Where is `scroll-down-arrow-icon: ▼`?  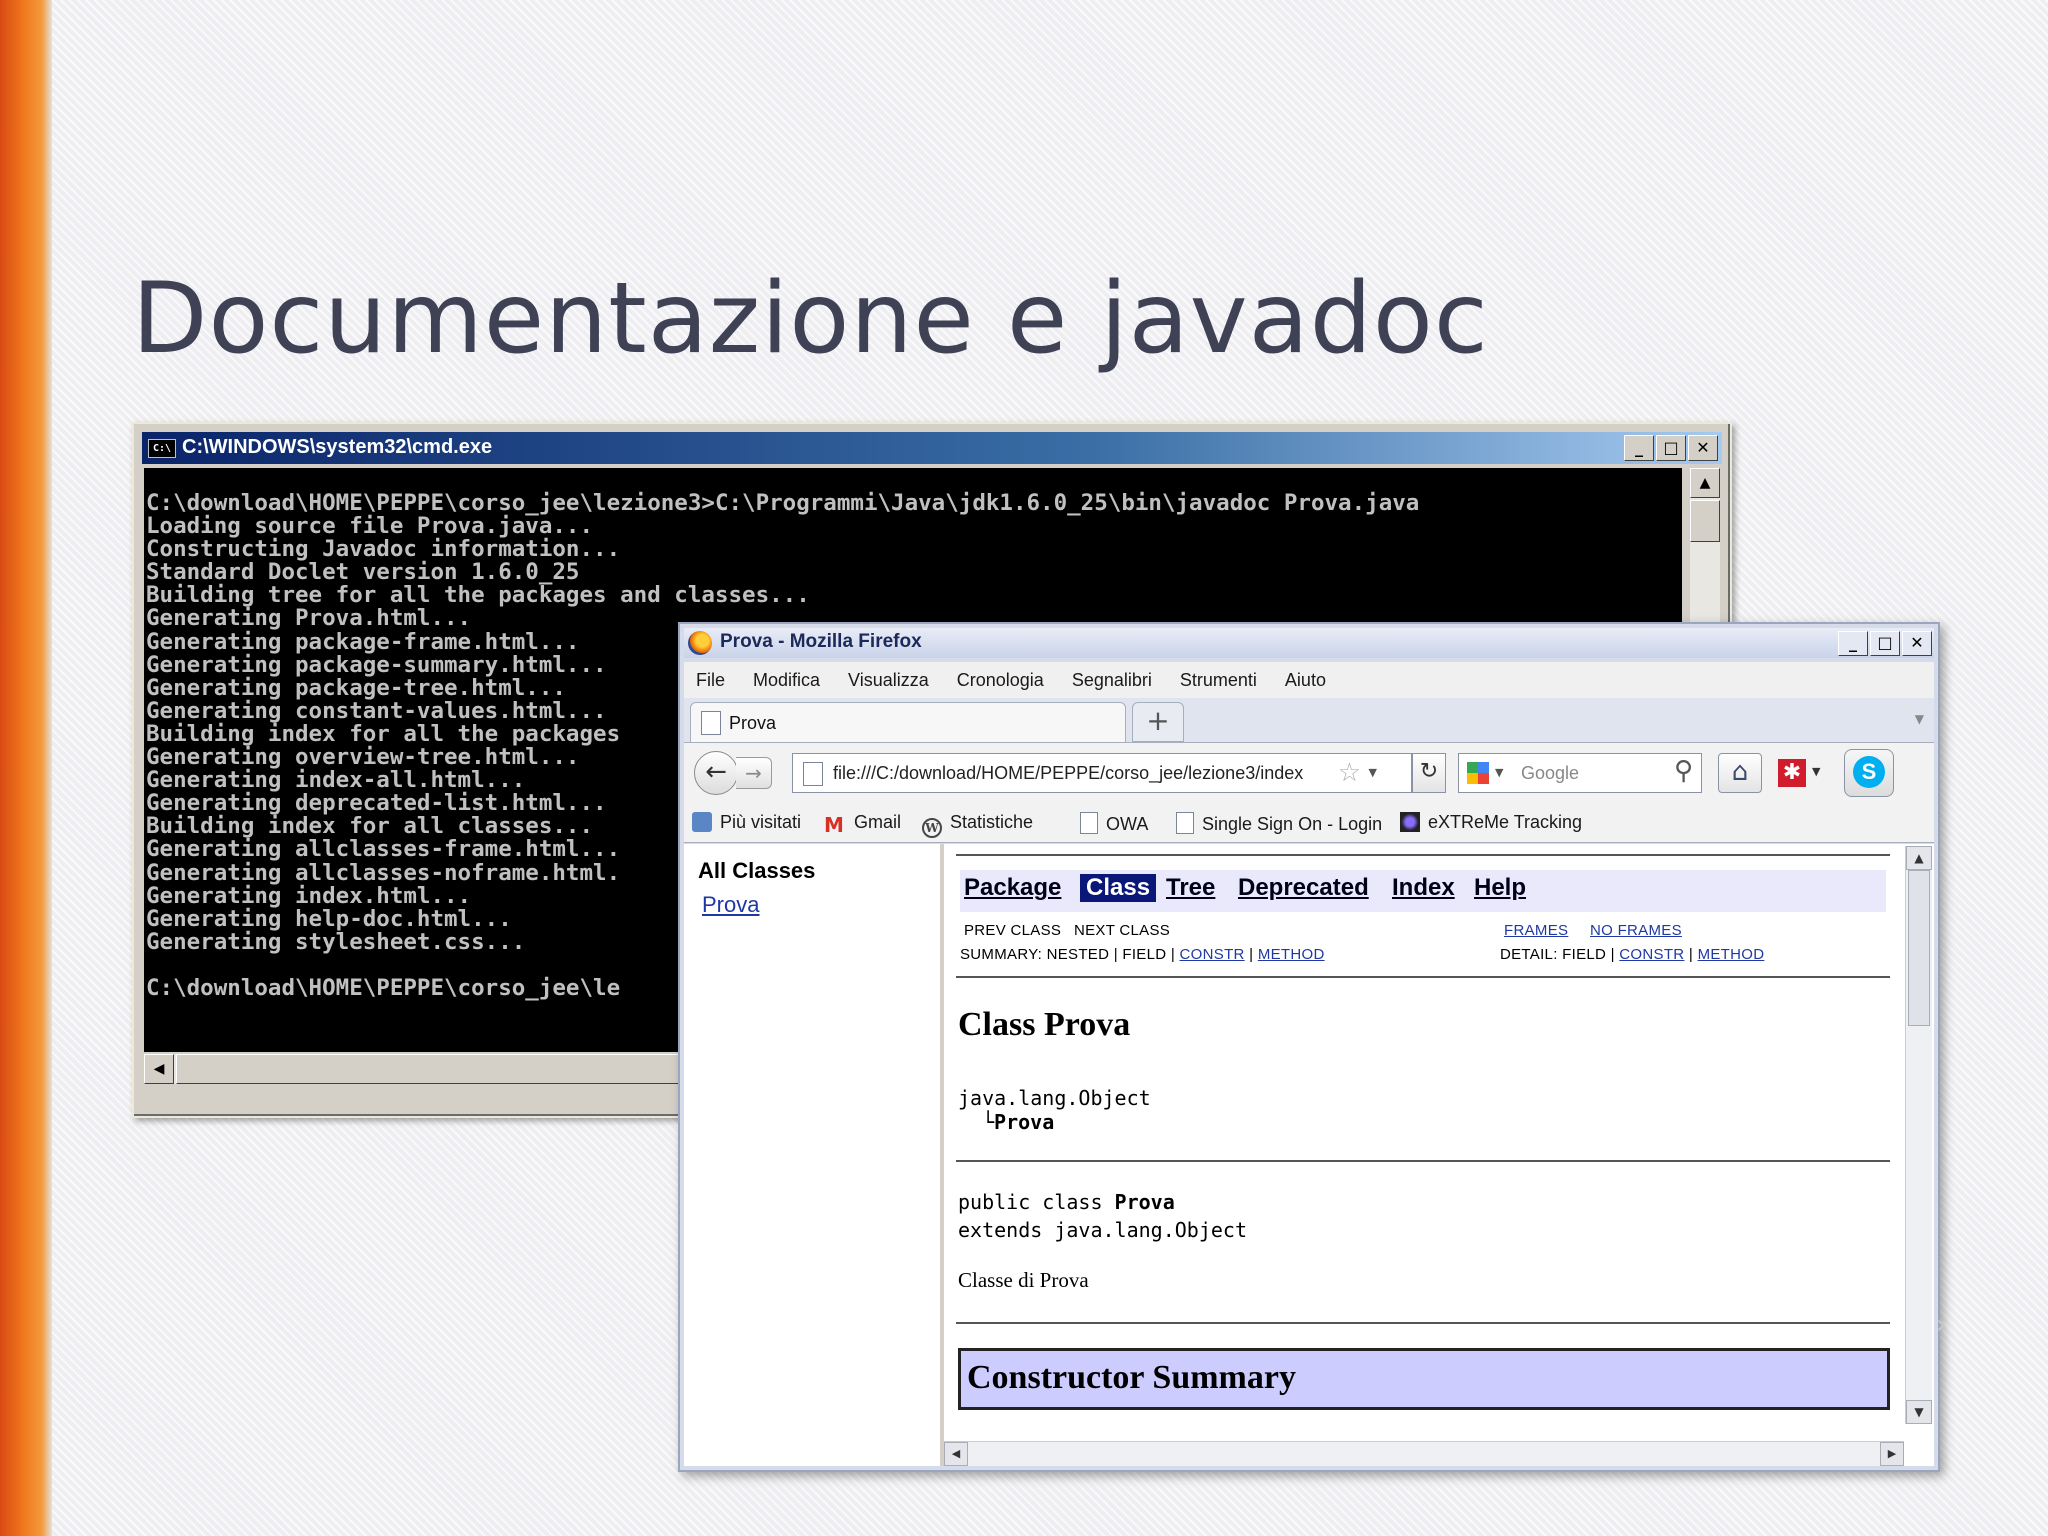
scroll-down-arrow-icon: ▼ is located at coordinates (1919, 1412).